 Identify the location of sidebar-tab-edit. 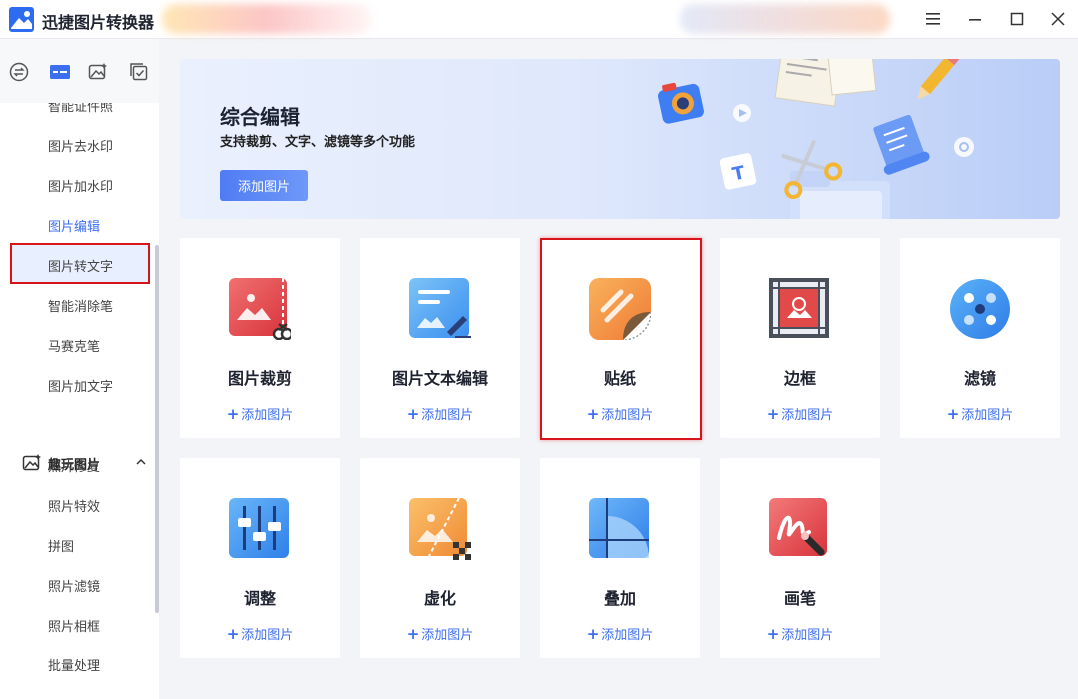
(60, 72).